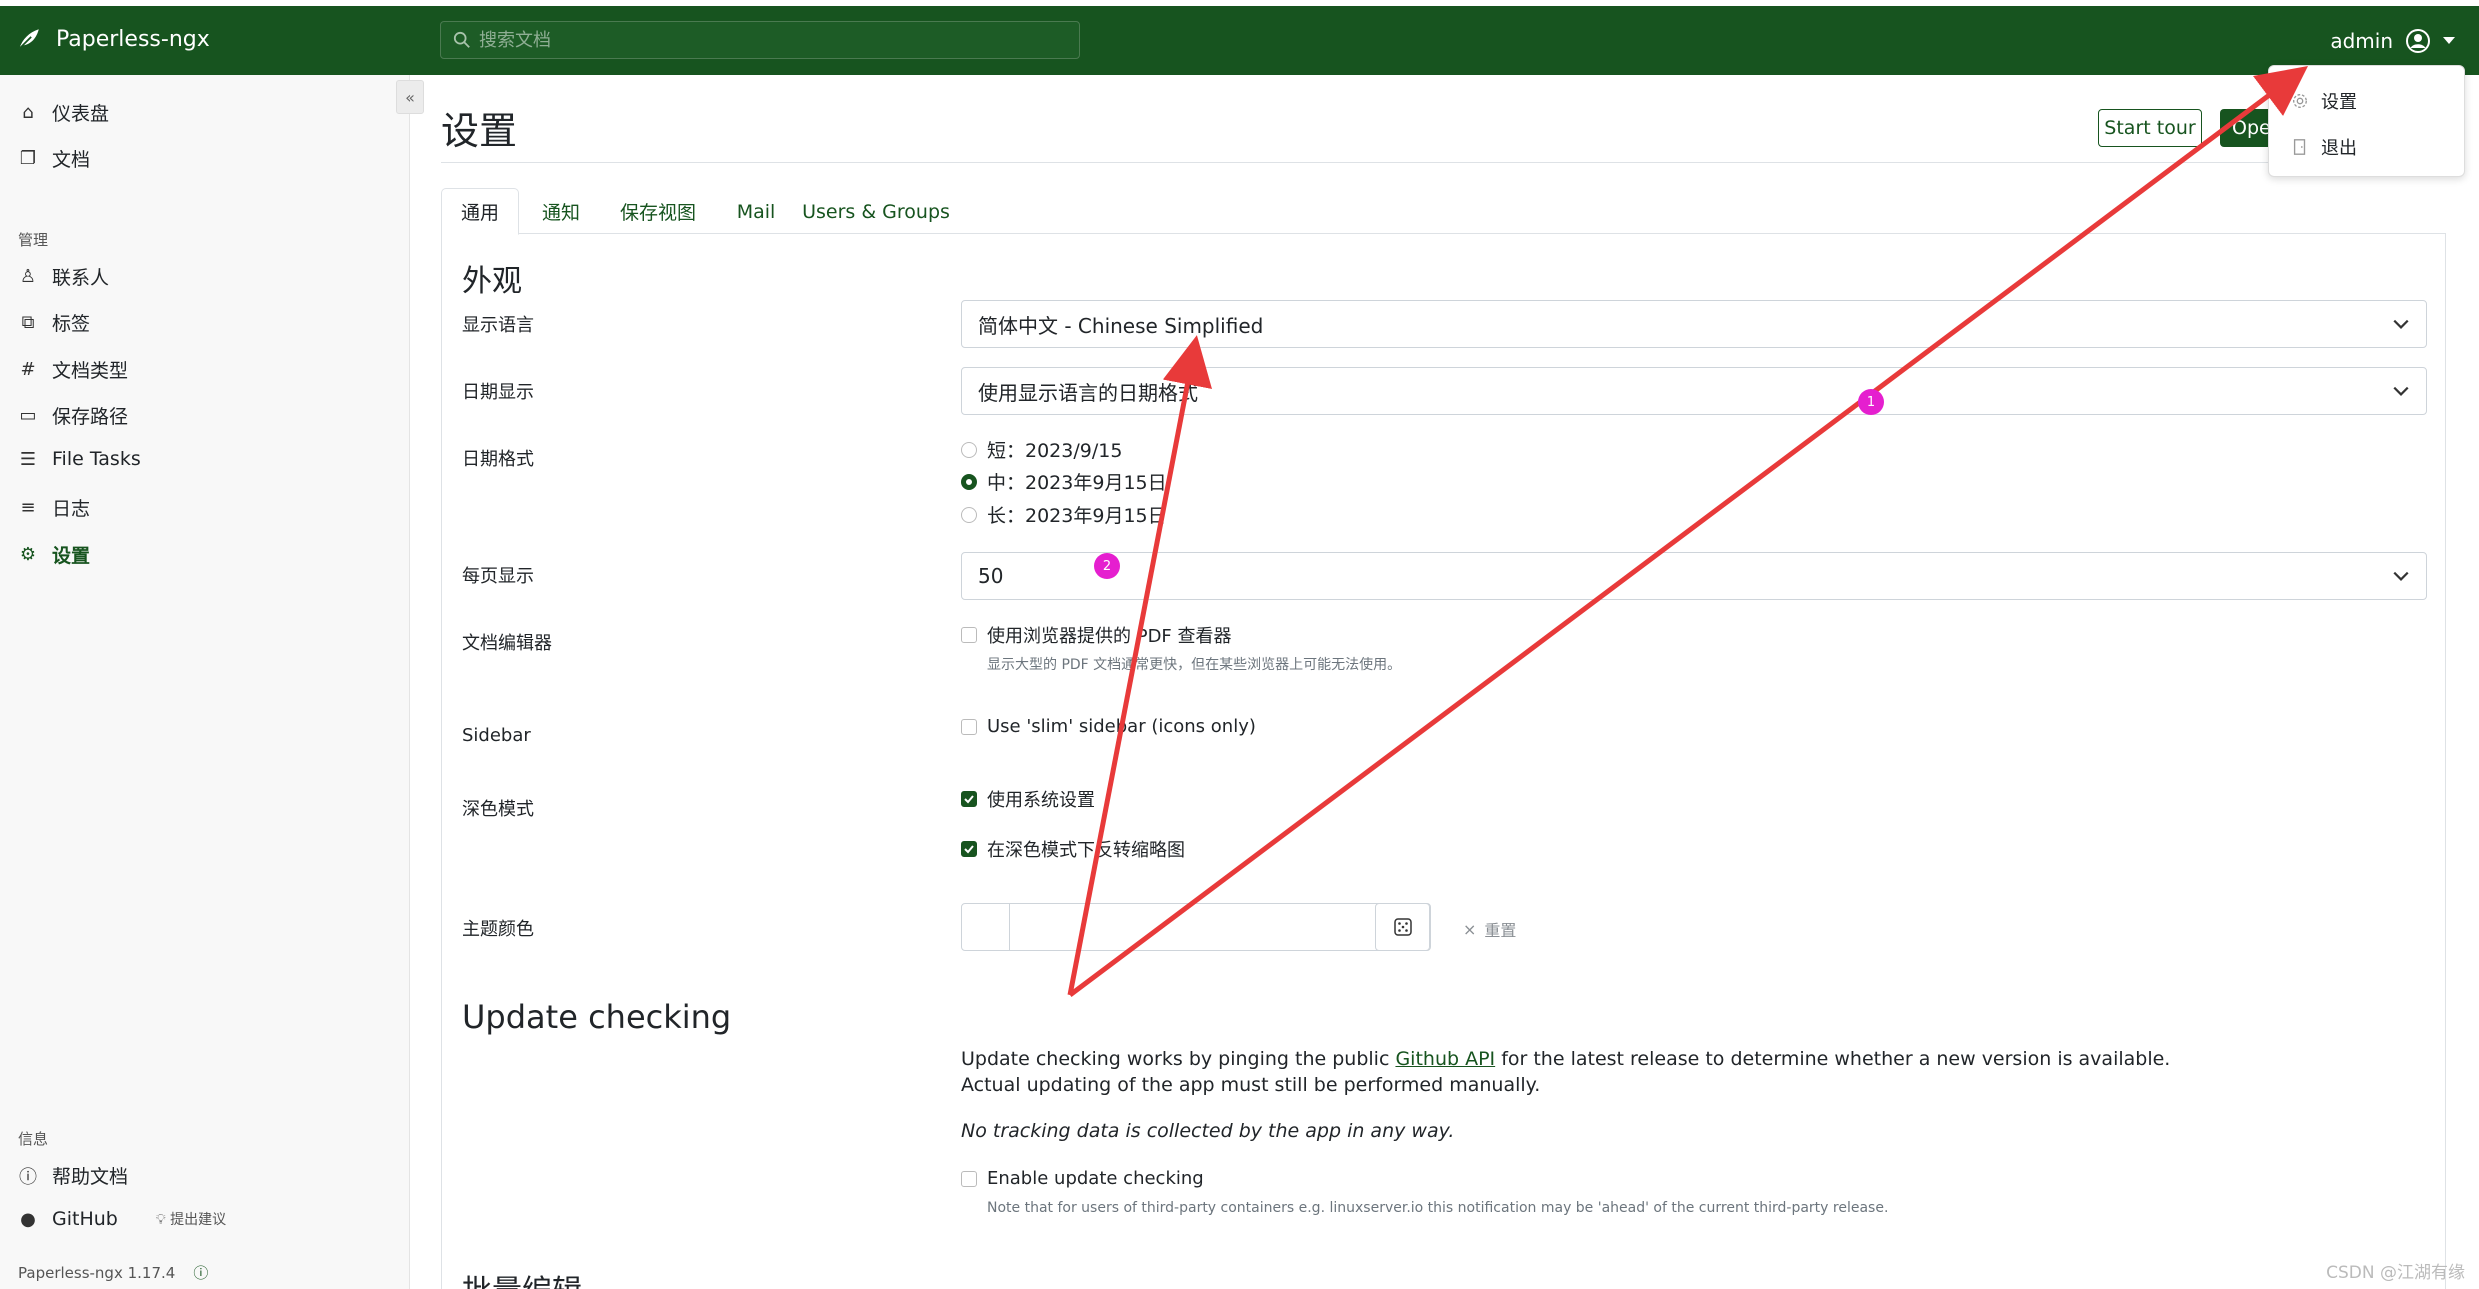 Image resolution: width=2479 pixels, height=1289 pixels. What do you see at coordinates (90, 371) in the screenshot?
I see `sidebar-item-label: 文档类型` at bounding box center [90, 371].